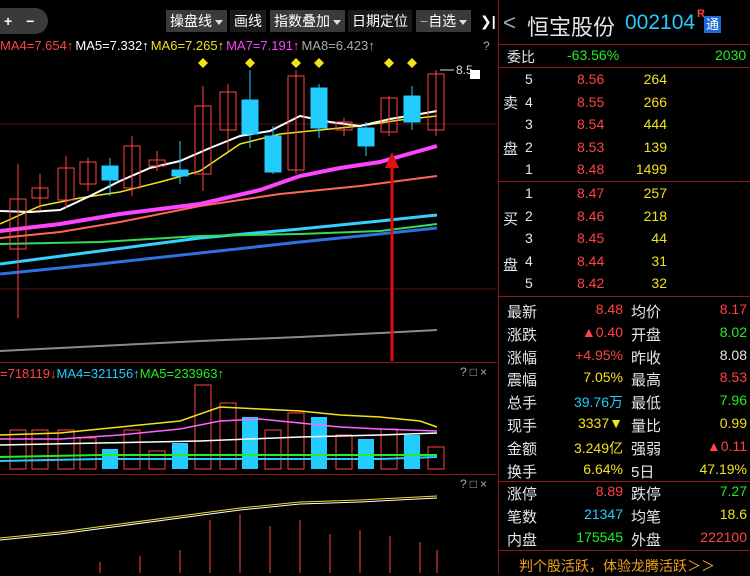 The height and width of the screenshot is (576, 750). I want to click on lock-icon, so click(475, 74).